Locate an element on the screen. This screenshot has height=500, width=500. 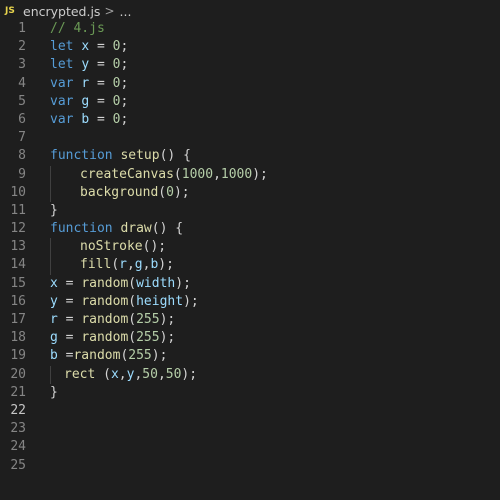
line-number: 16 is located at coordinates (18, 301).